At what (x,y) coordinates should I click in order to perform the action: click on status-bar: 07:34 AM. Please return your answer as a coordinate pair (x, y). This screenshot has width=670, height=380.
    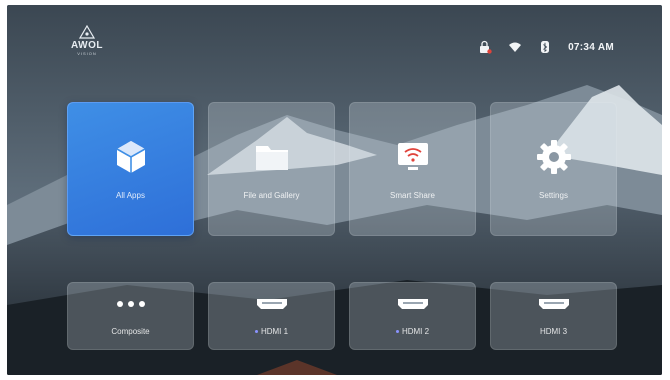
    Looking at the image, I should click on (546, 47).